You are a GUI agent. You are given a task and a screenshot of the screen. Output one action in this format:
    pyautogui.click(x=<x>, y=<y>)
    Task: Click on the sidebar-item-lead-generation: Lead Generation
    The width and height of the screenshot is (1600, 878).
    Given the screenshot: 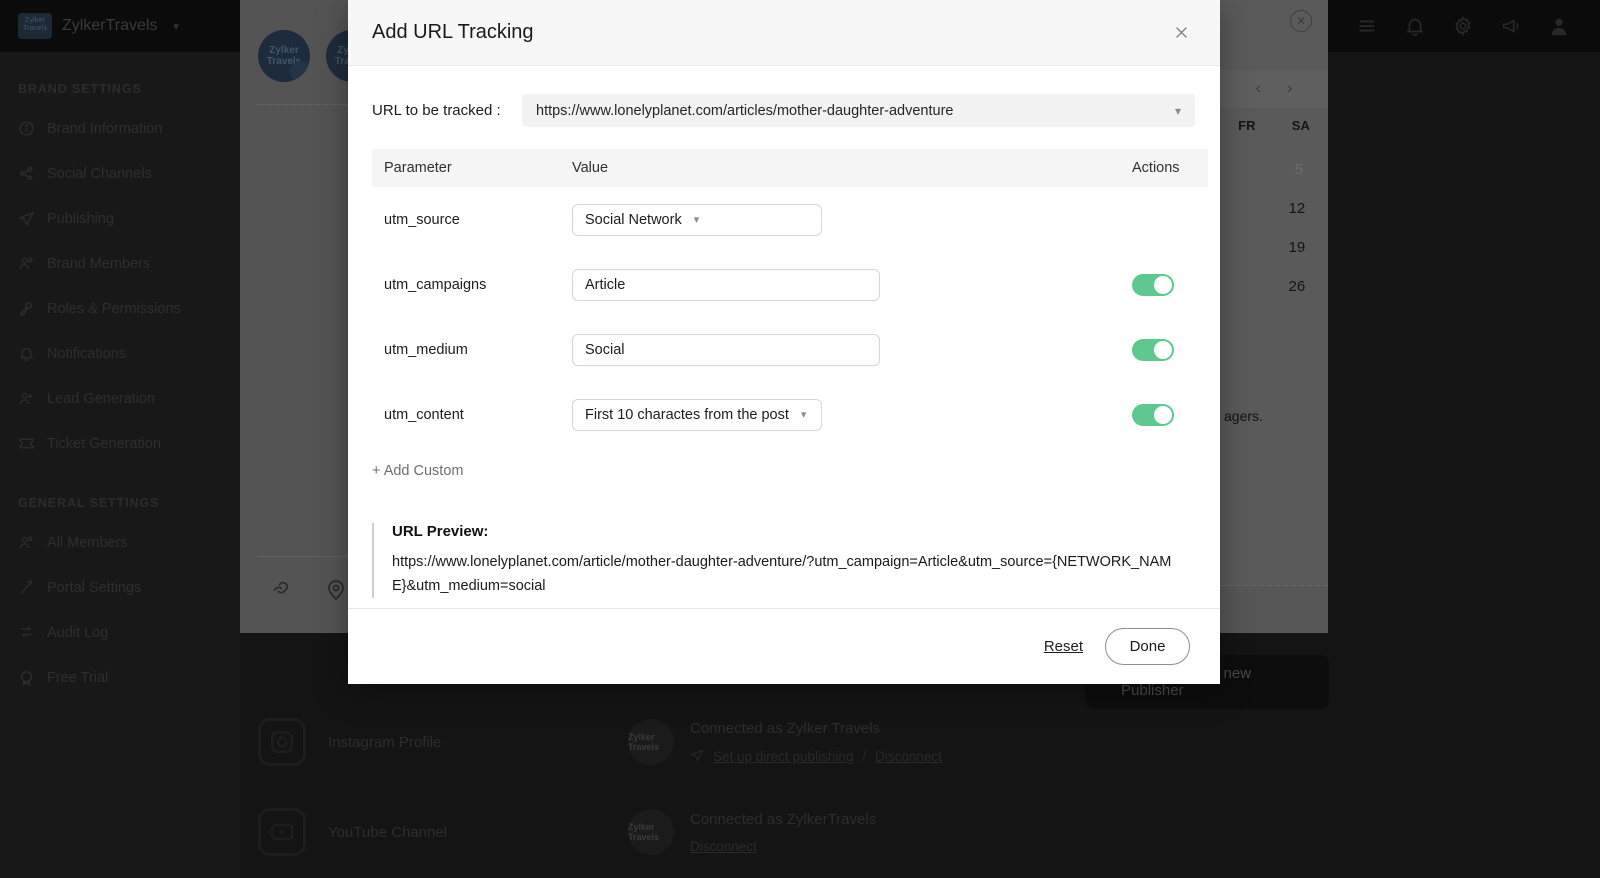 What is the action you would take?
    pyautogui.click(x=120, y=398)
    